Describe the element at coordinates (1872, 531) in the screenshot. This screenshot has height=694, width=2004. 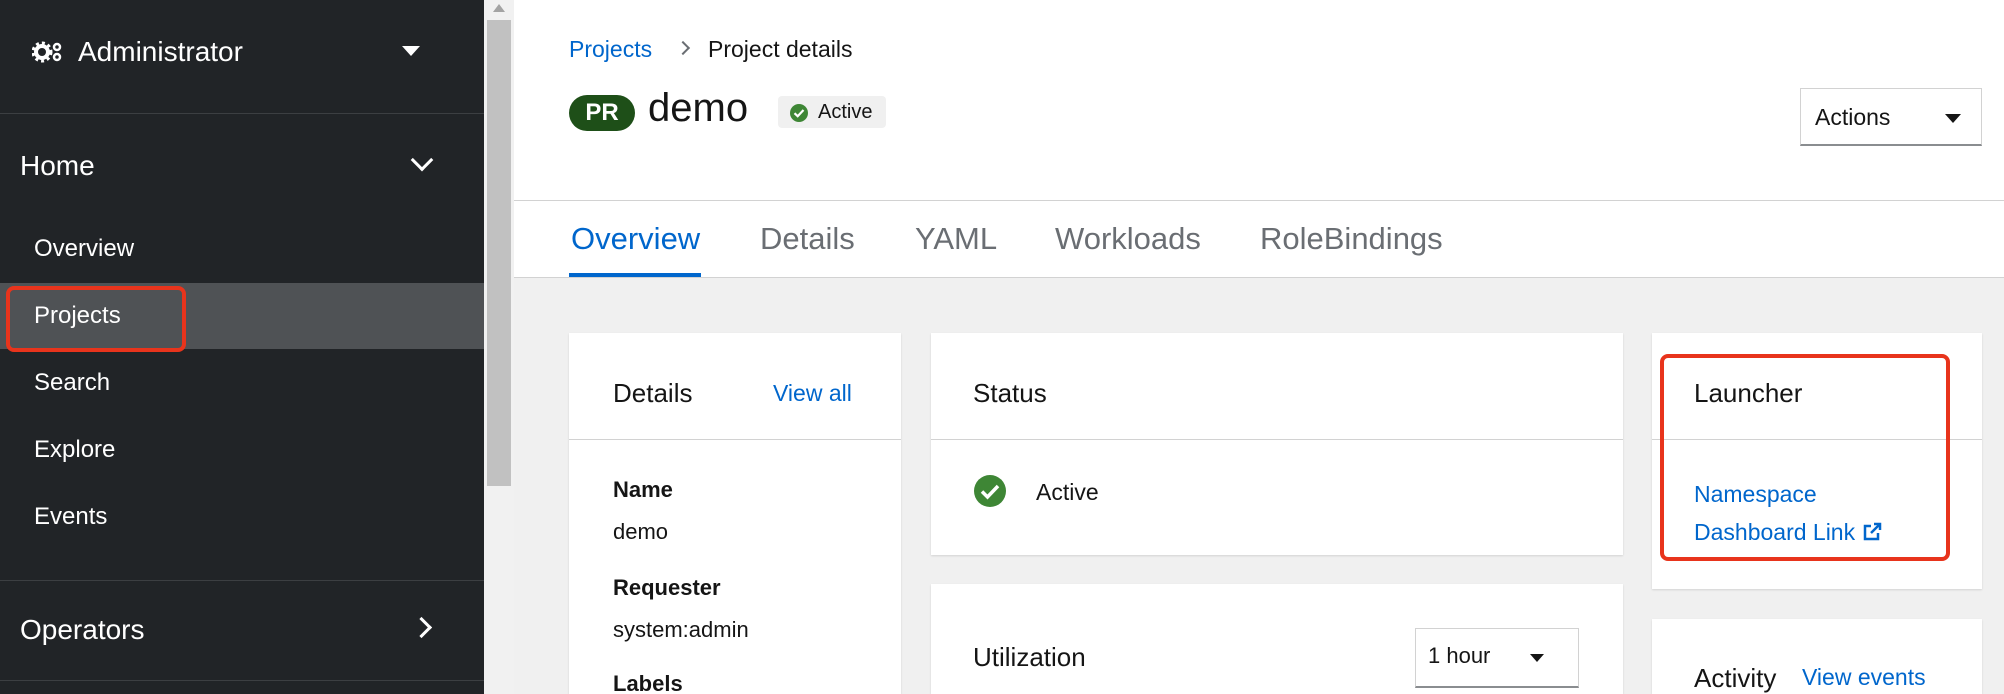
I see `external-link-icon` at that location.